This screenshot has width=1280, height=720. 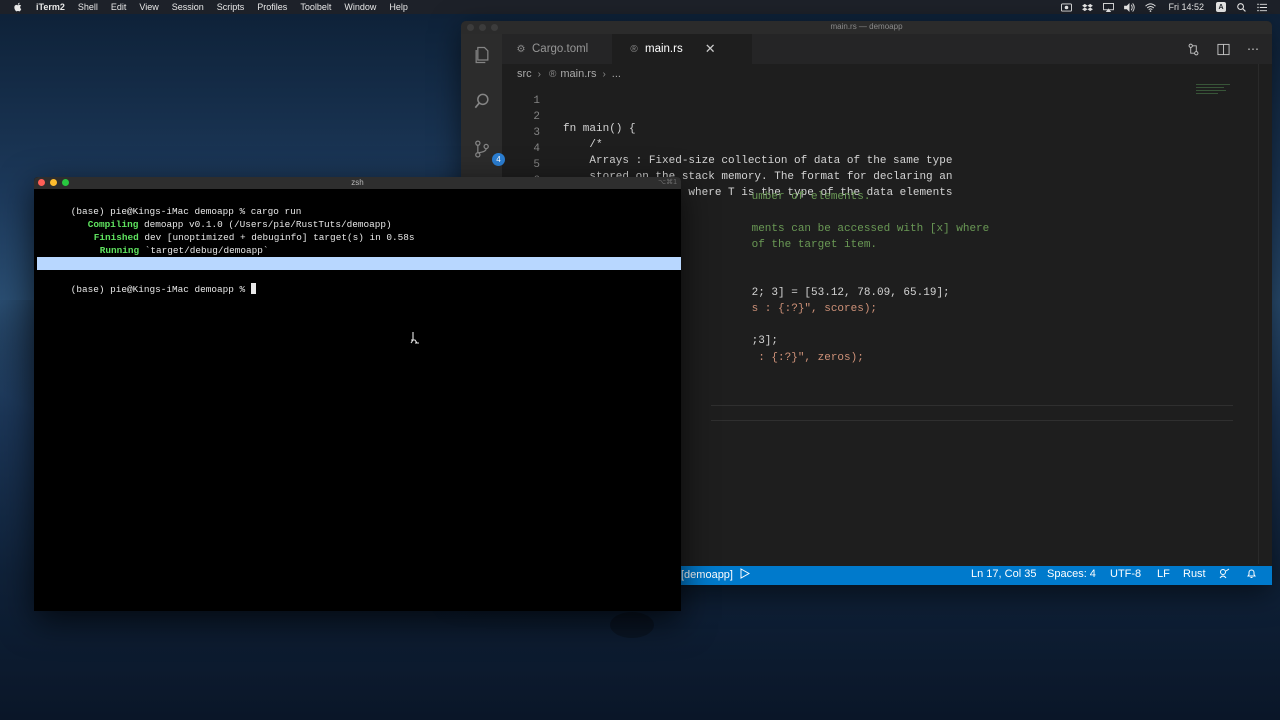 I want to click on code-line: 2 fn main() {, so click(x=847, y=117).